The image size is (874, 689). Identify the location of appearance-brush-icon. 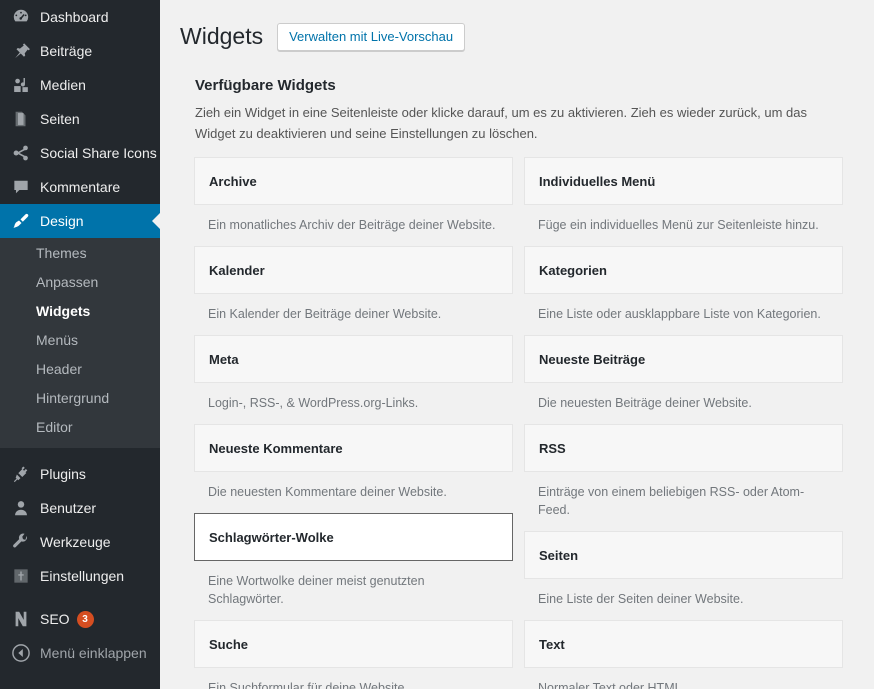
(21, 221).